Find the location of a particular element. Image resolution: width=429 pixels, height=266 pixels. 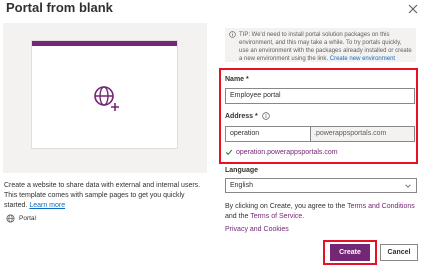

name-input: Employee portal is located at coordinates (320, 96).